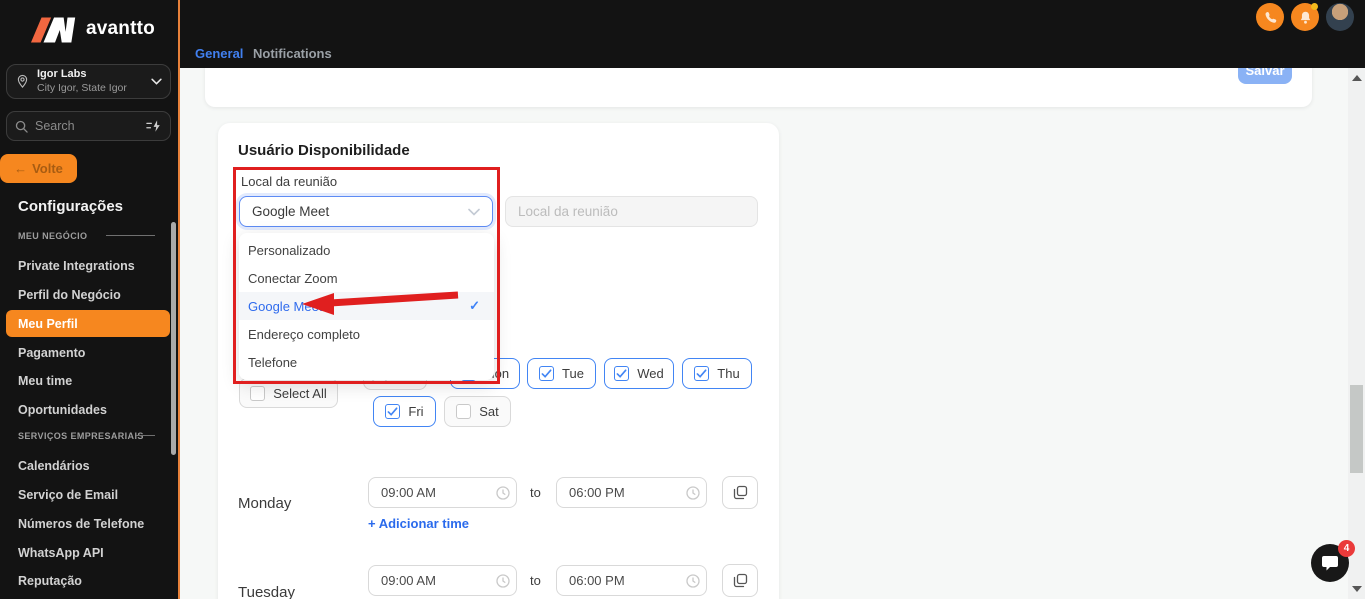 This screenshot has width=1365, height=599. I want to click on sidebar-item-perfil-do-negocio: Perfil do Negócio, so click(69, 295).